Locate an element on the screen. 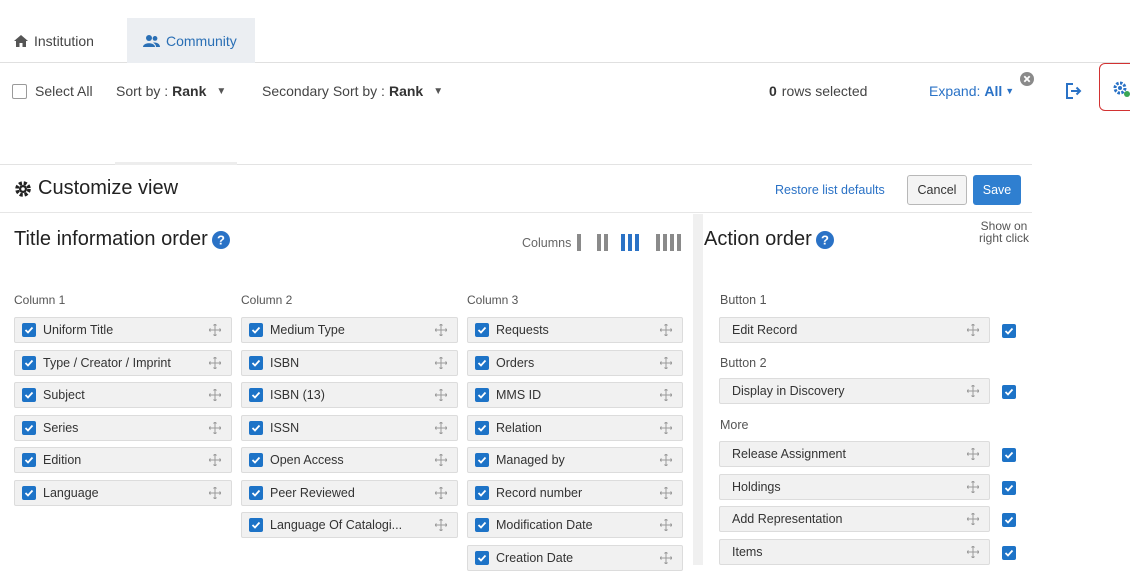  restore-defaults-link: Restore list defaults is located at coordinates (830, 190).